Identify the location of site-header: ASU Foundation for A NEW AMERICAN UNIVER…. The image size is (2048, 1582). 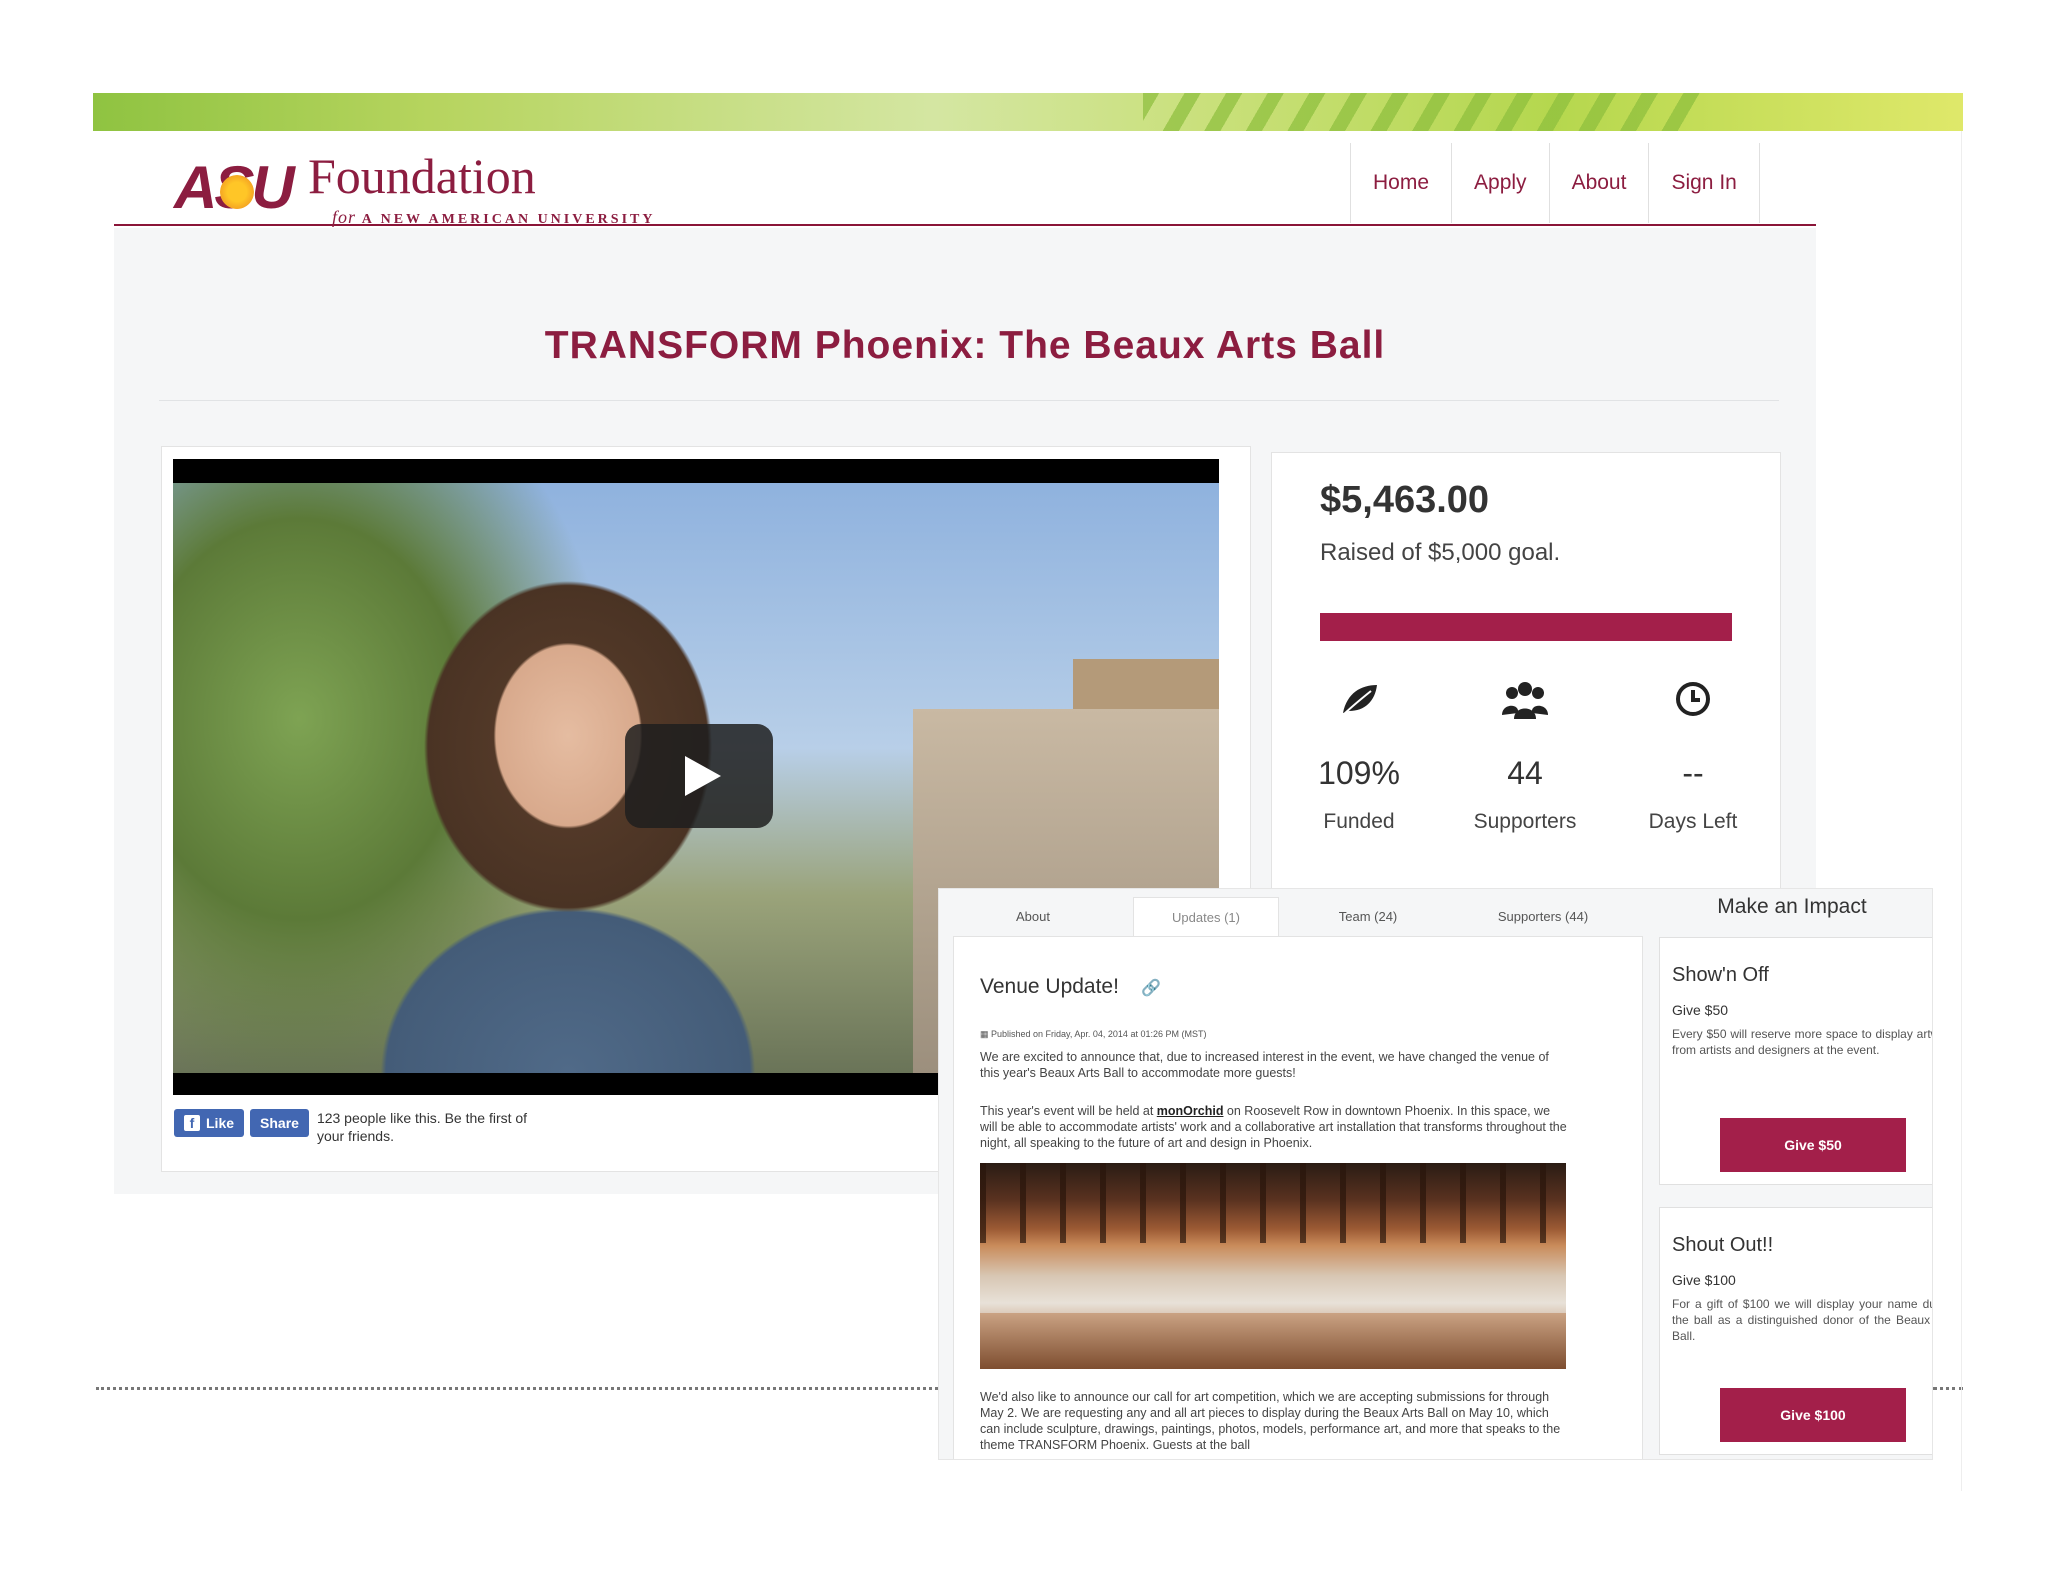
(965, 179).